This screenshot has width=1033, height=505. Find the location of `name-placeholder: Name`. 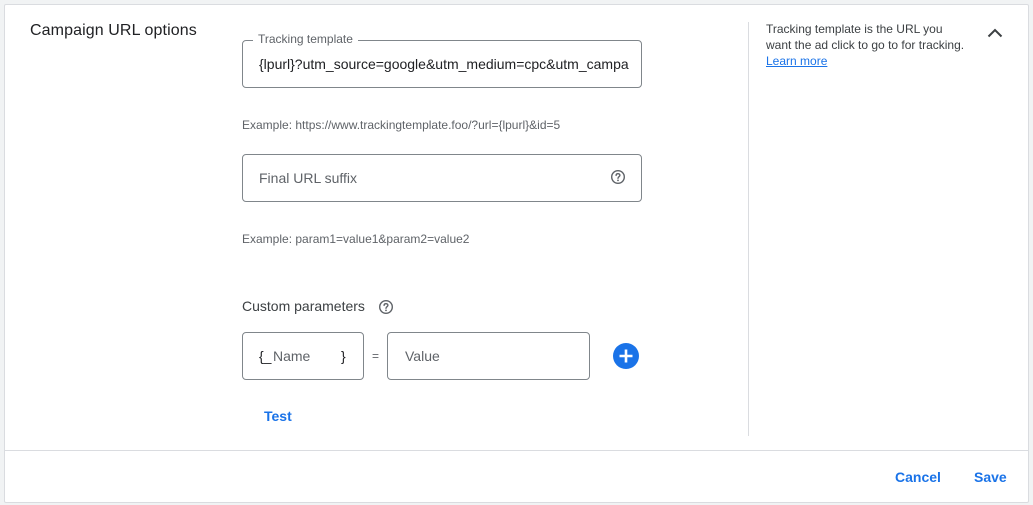

name-placeholder: Name is located at coordinates (292, 356).